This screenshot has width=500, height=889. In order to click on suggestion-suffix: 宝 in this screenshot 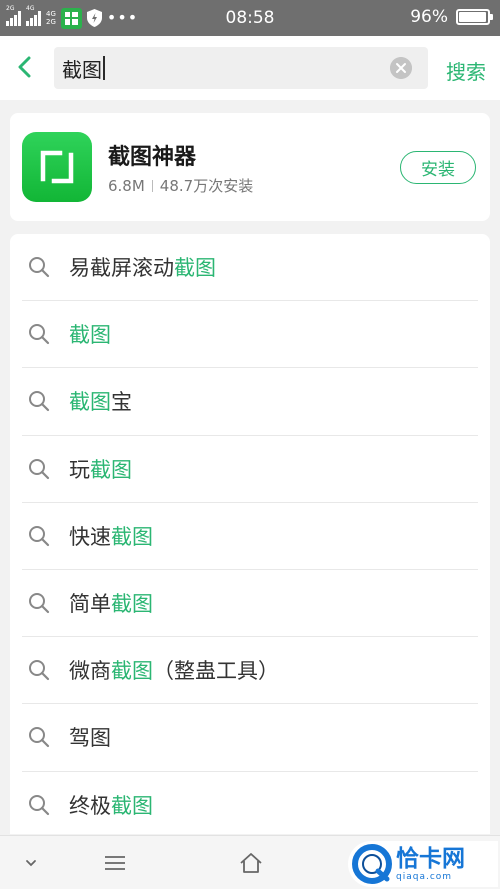, I will do `click(121, 402)`.